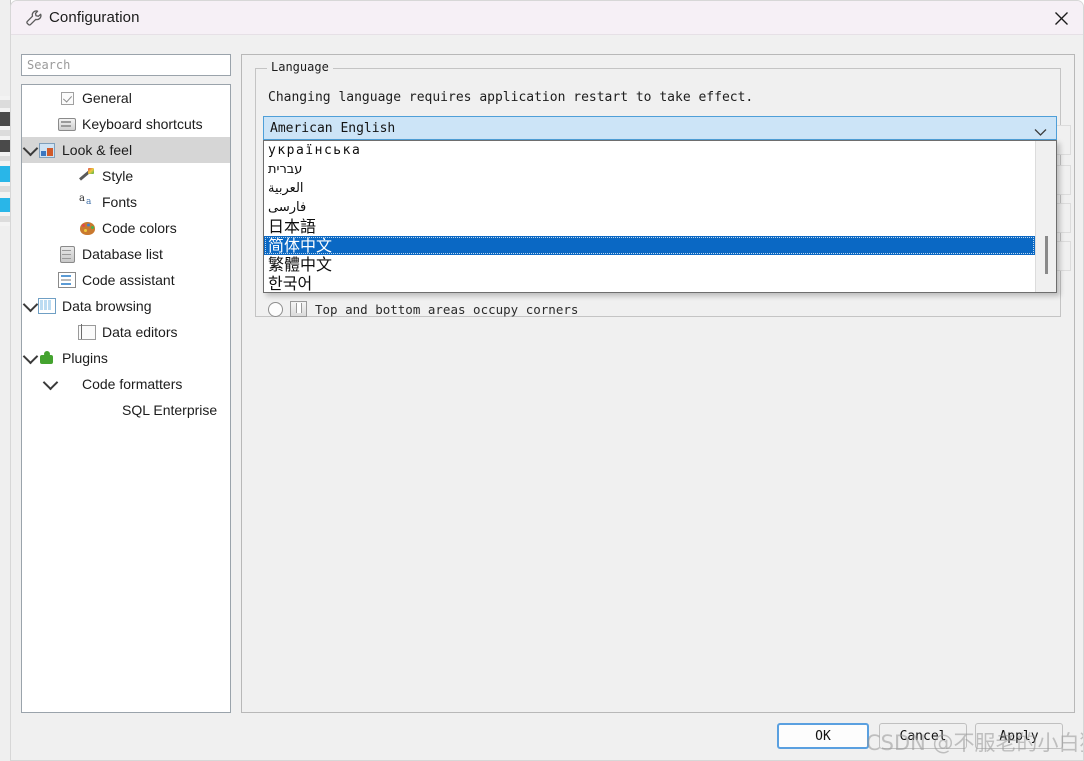  I want to click on code-assistant-icon, so click(67, 280).